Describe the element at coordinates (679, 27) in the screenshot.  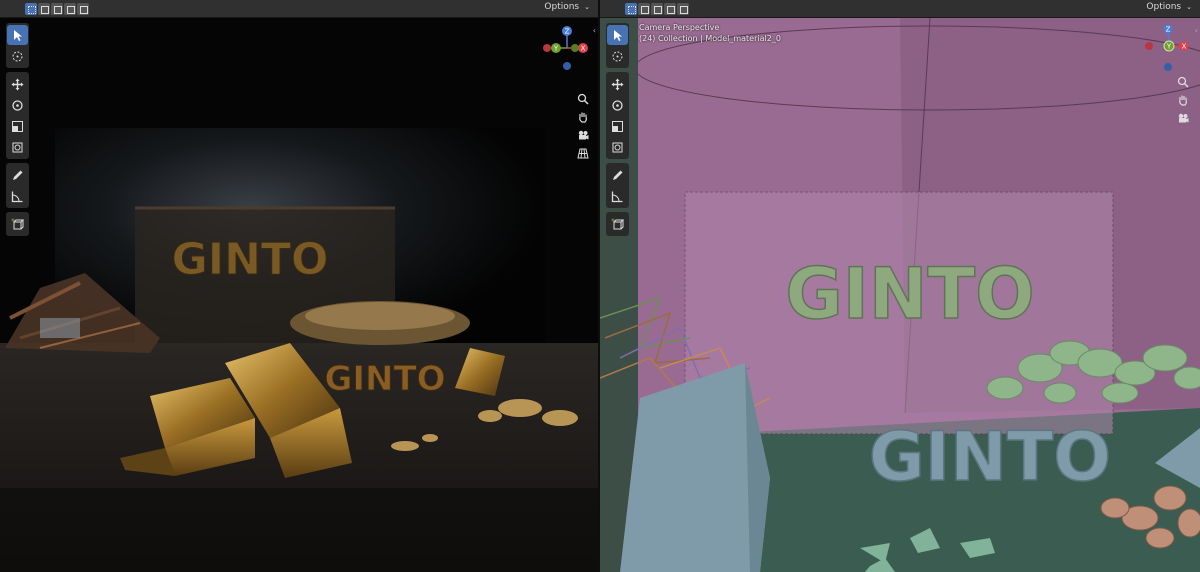
I see `view-name-text: Camera Perspective` at that location.